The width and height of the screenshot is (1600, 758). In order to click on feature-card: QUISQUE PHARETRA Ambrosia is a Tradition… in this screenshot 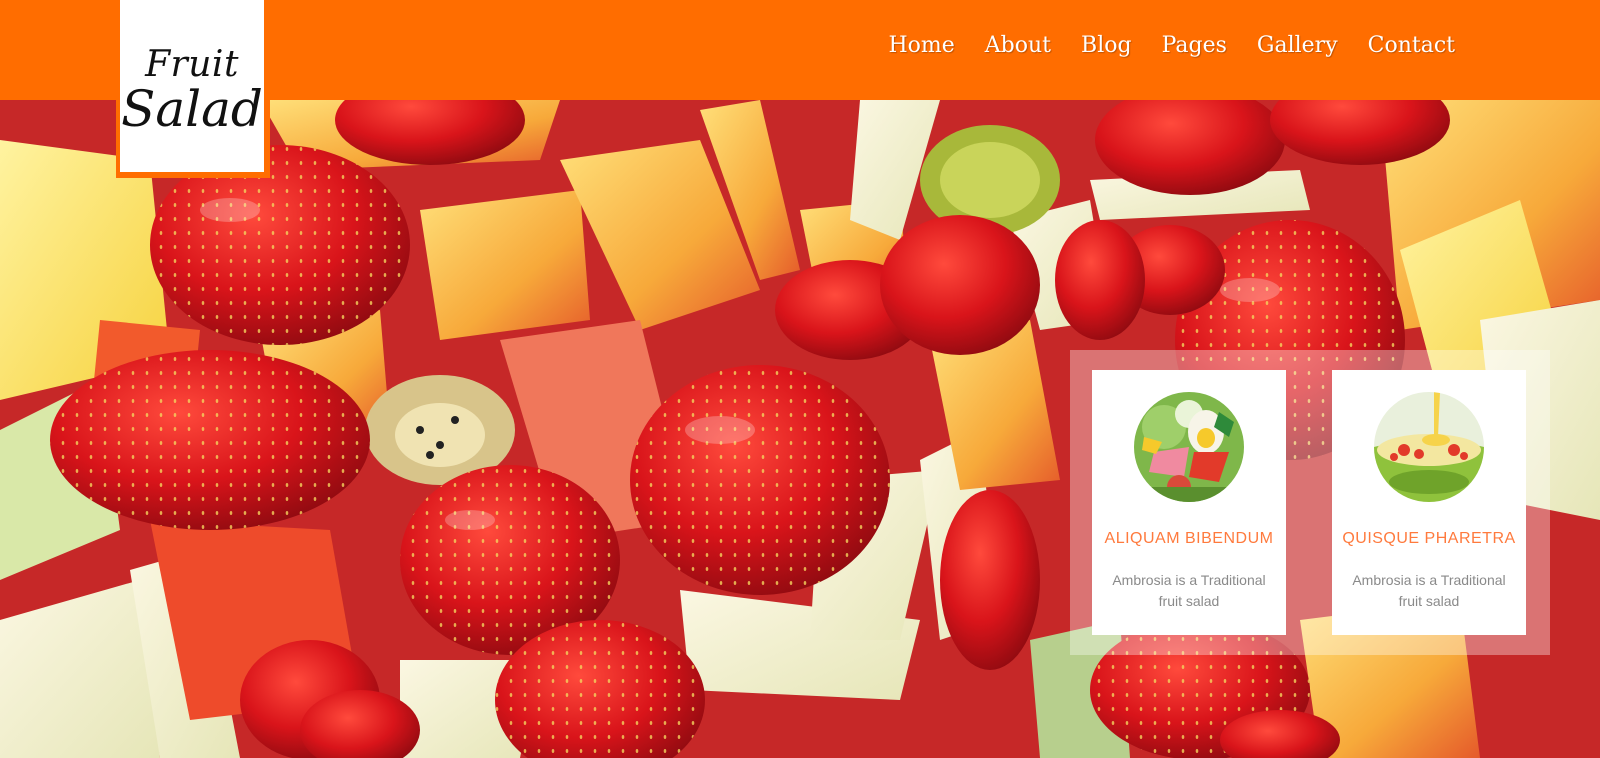, I will do `click(1429, 502)`.